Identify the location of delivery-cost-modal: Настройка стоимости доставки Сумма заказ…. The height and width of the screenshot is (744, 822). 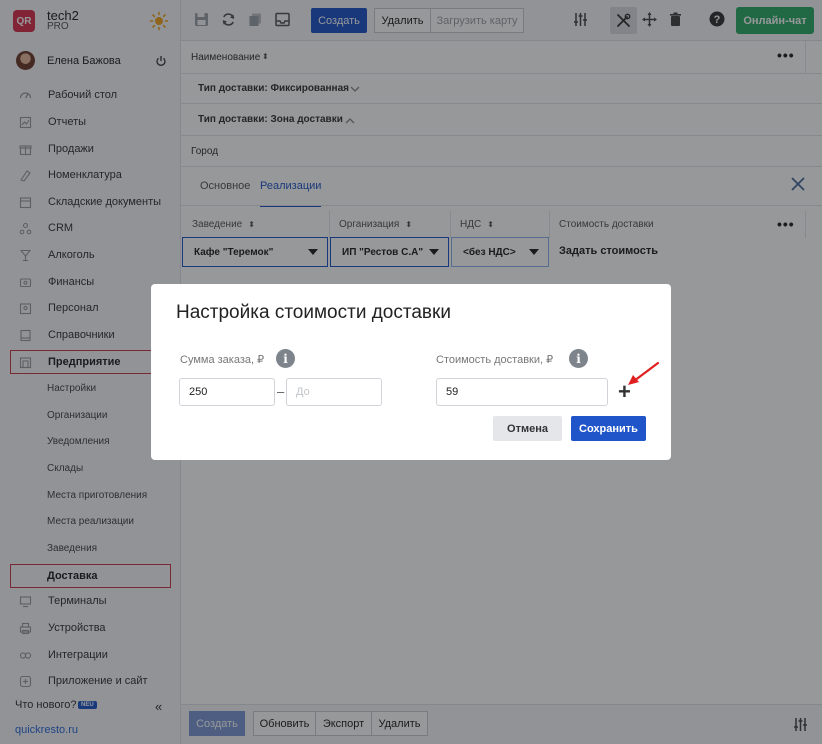
(411, 372).